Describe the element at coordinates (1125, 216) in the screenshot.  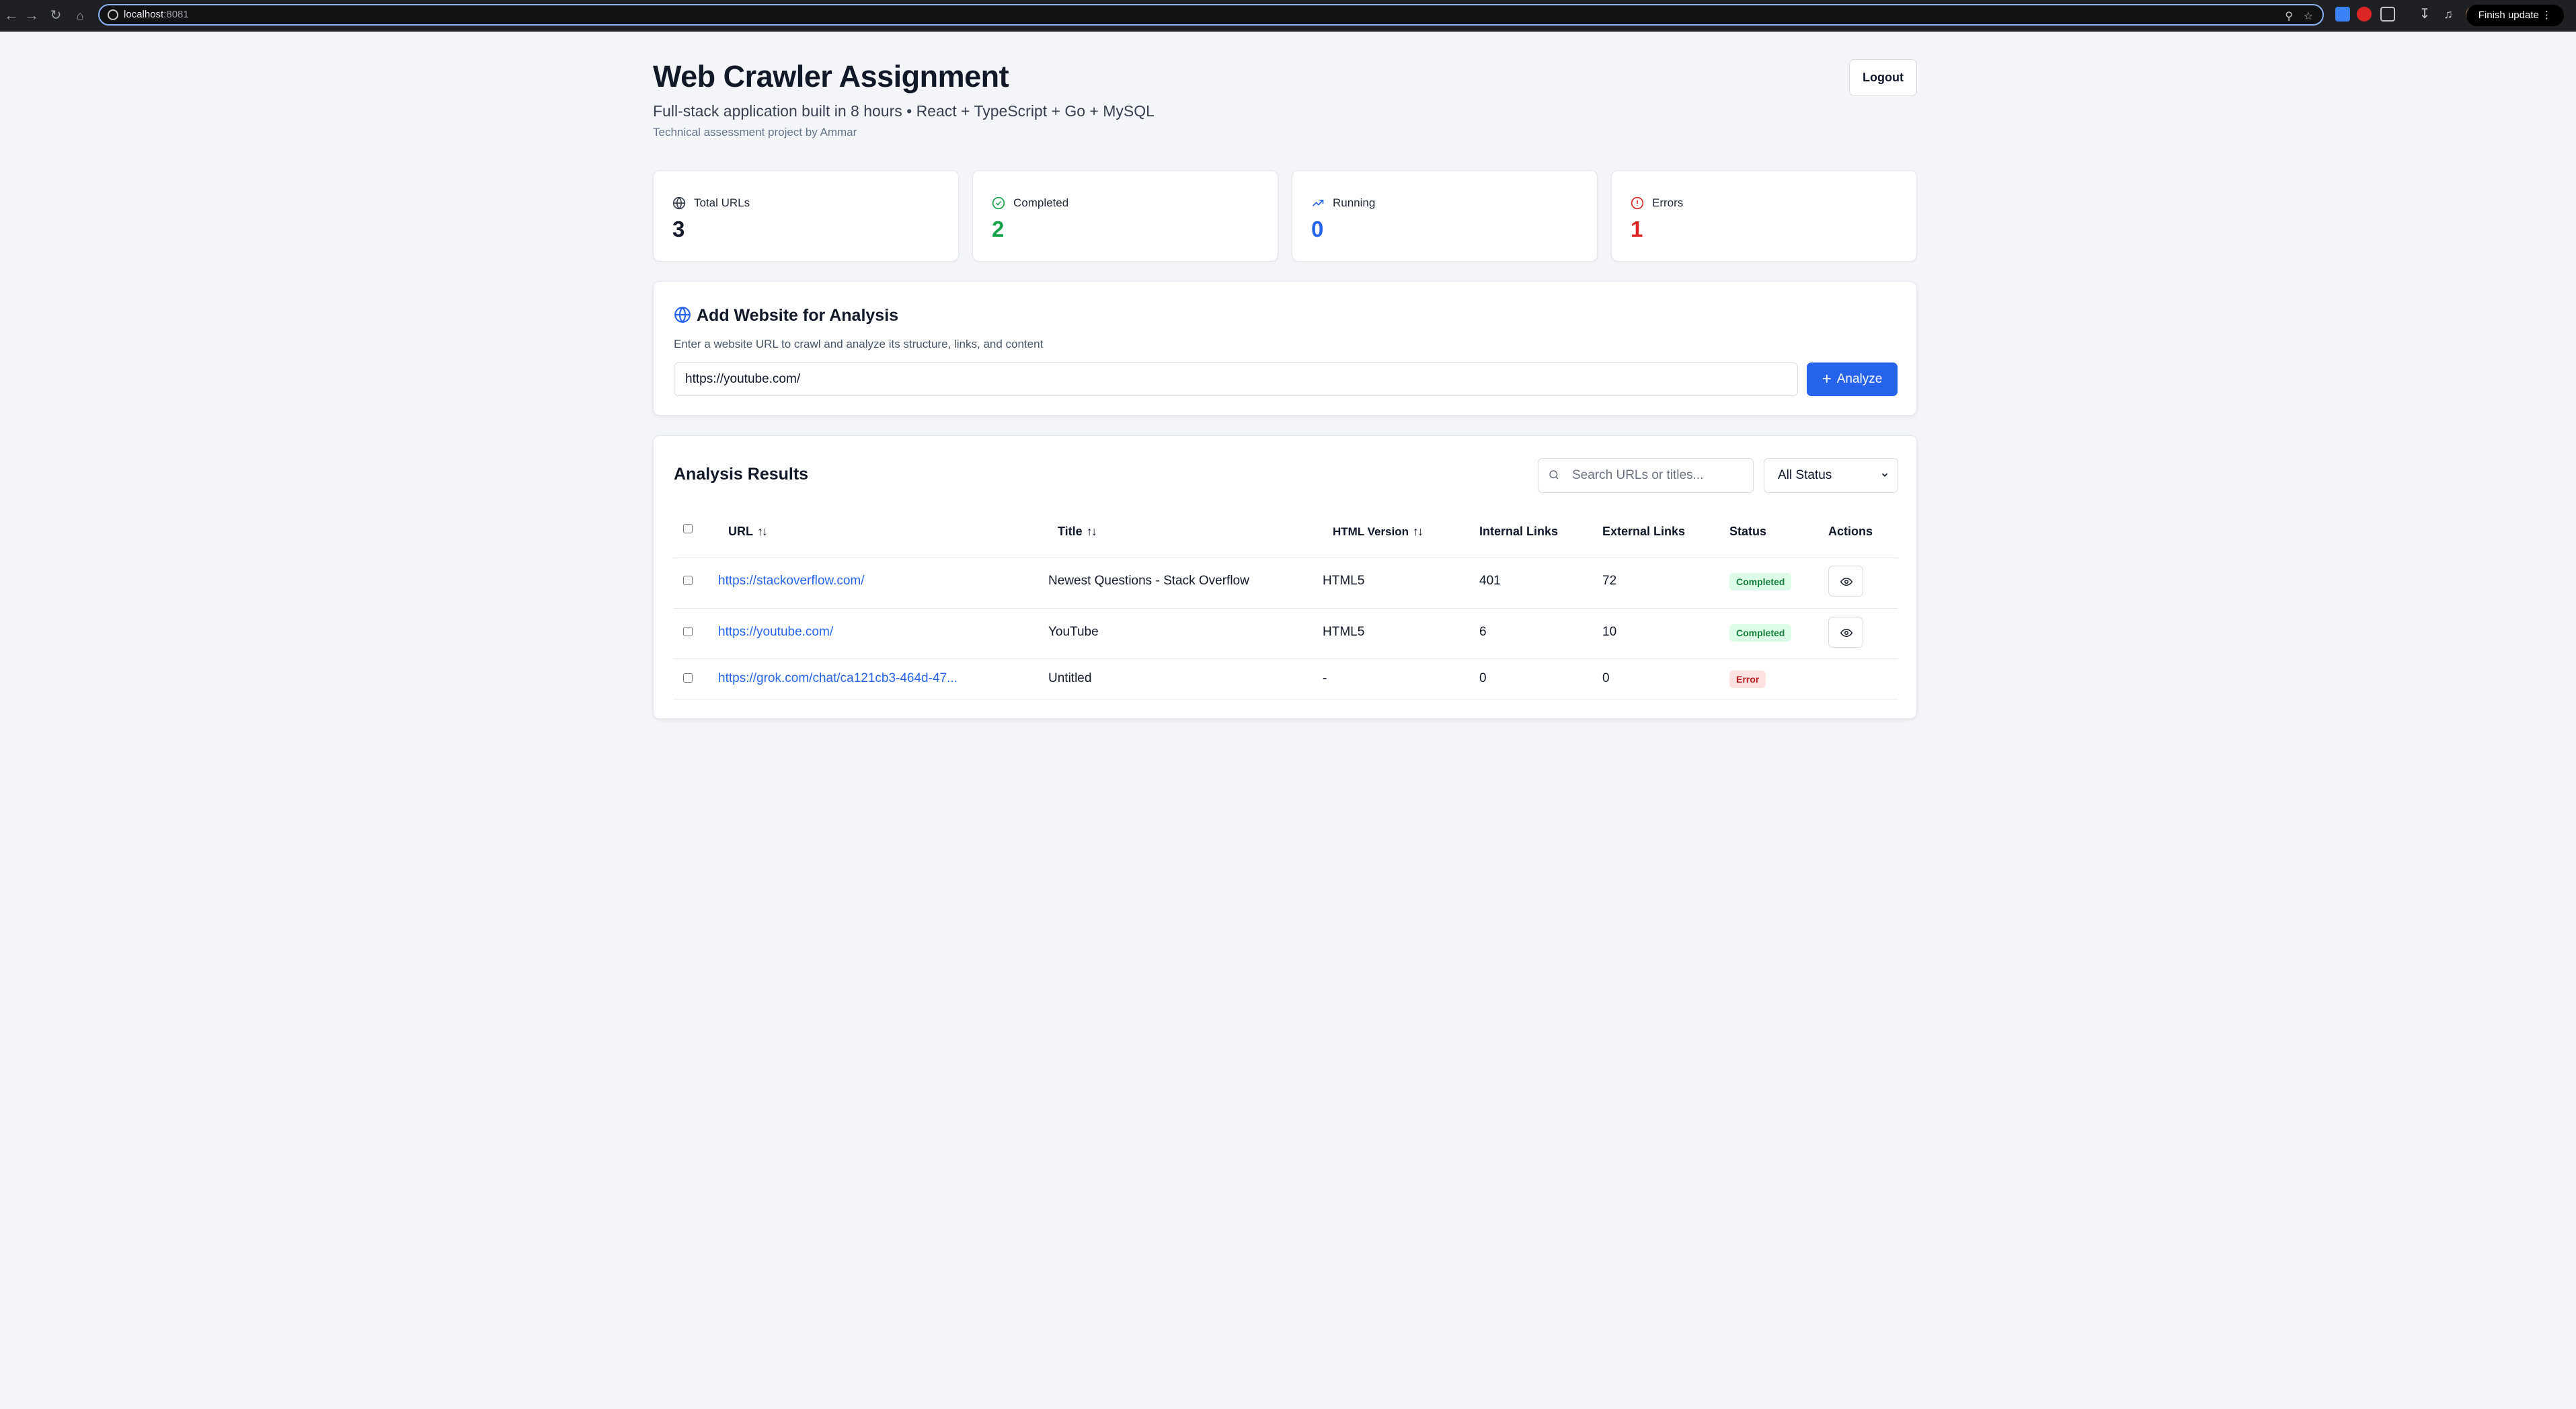
I see `stat-card-completed: Completed 2` at that location.